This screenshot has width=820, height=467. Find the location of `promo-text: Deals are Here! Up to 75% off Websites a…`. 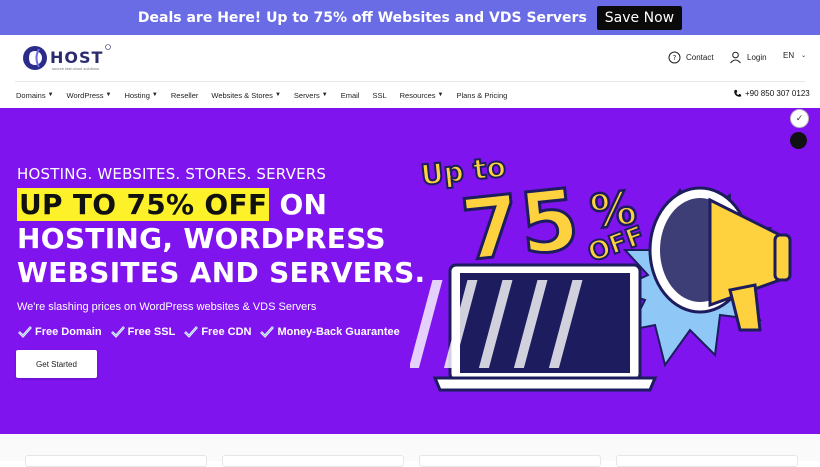

promo-text: Deals are Here! Up to 75% off Websites a… is located at coordinates (362, 17).